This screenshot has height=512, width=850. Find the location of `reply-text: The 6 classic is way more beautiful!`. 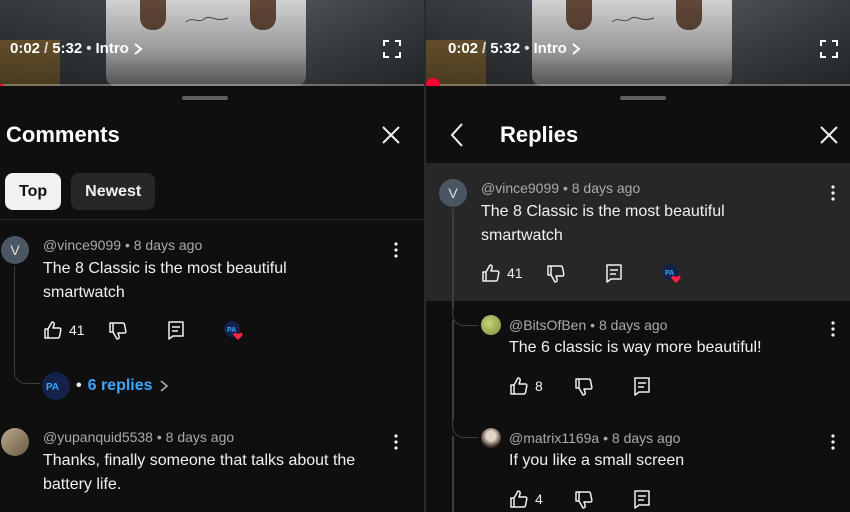

reply-text: The 6 classic is way more beautiful! is located at coordinates (635, 347).